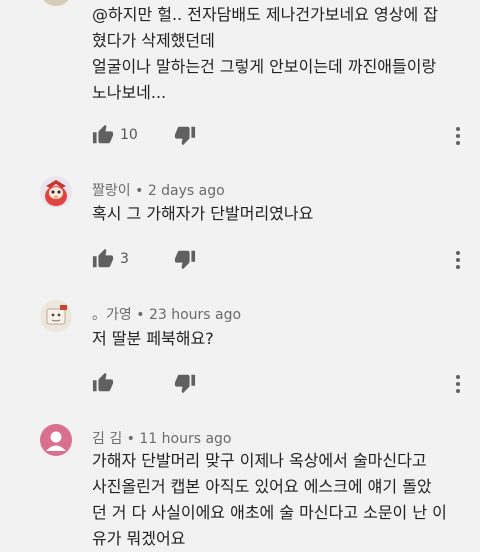 Image resolution: width=480 pixels, height=552 pixels. I want to click on comment-line: 가해자 단발머리 맞구 이제나 옥상에서 술마신다고, so click(259, 460).